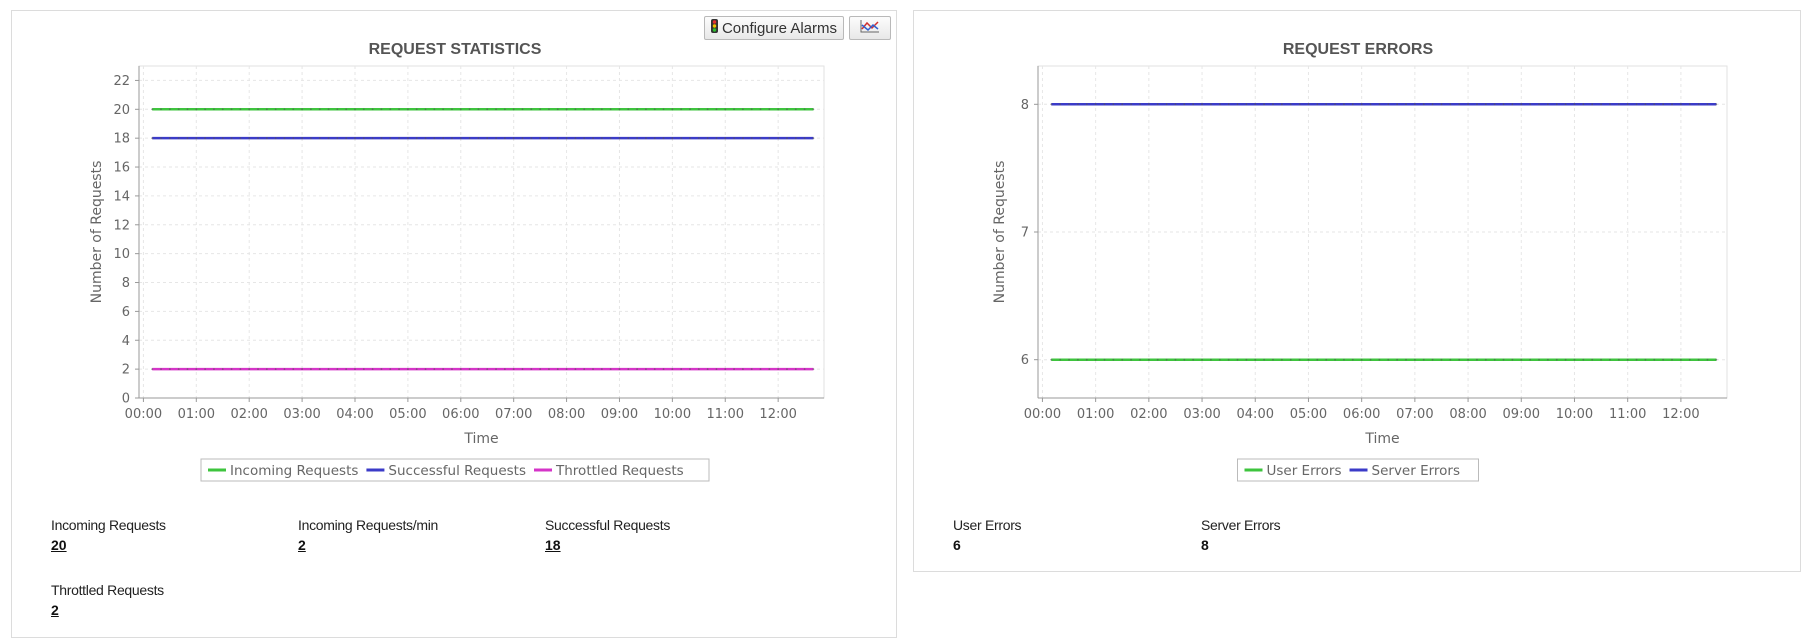 This screenshot has height=643, width=1812. I want to click on x-tick-label: 05:00, so click(407, 414).